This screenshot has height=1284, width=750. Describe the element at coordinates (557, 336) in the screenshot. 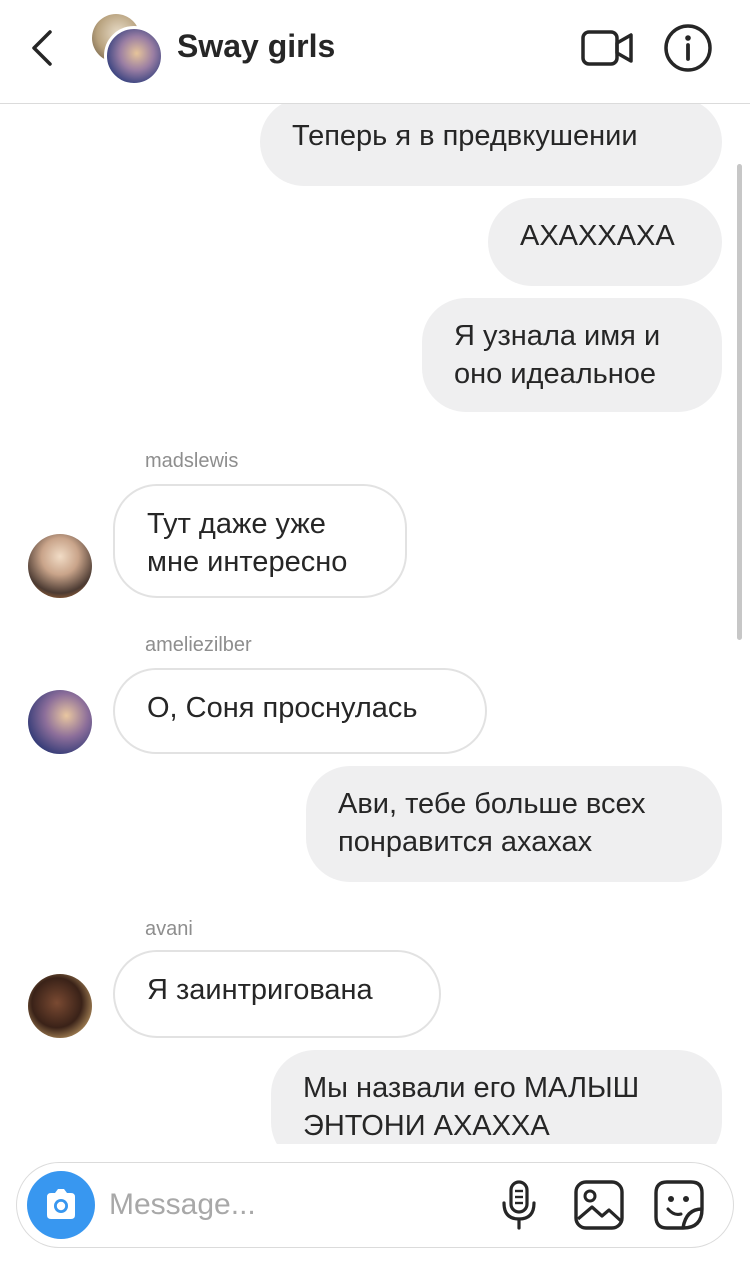

I see `message-line: Я узнала имя и` at that location.